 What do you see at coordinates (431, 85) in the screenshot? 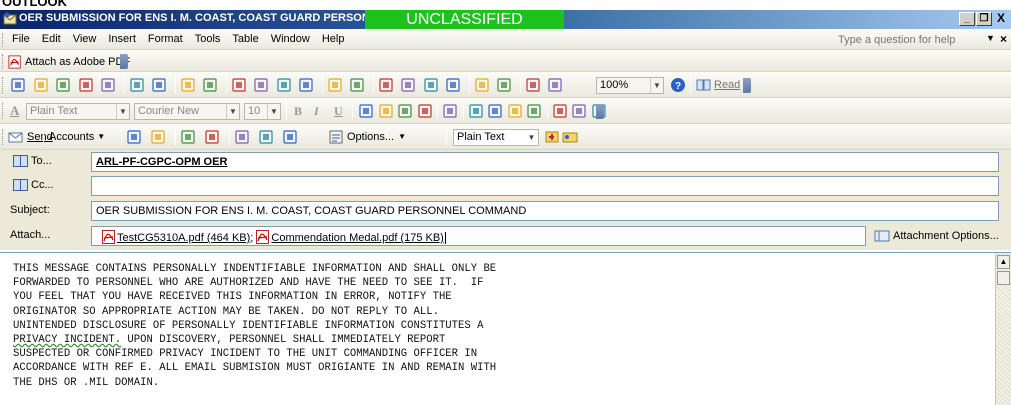
I see `insert-table-icon` at bounding box center [431, 85].